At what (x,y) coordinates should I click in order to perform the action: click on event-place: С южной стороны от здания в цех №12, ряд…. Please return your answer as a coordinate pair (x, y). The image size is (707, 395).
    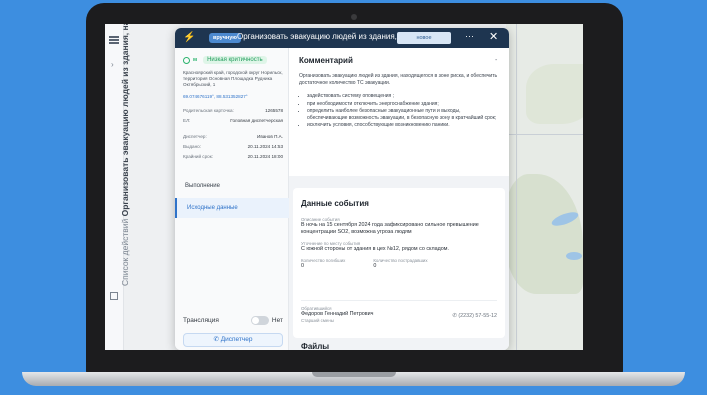
    Looking at the image, I should click on (375, 249).